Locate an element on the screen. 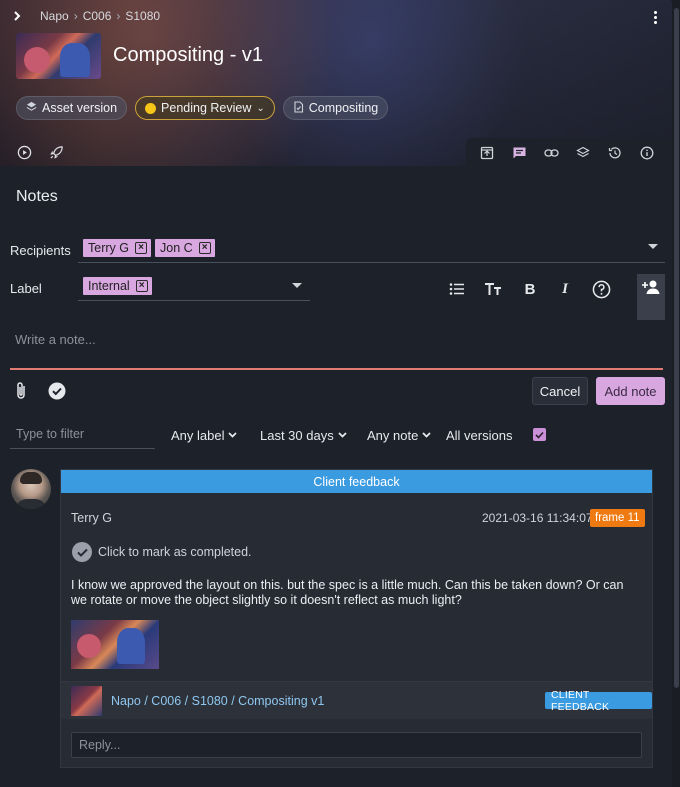  recipients-dropdown-icon is located at coordinates (653, 246).